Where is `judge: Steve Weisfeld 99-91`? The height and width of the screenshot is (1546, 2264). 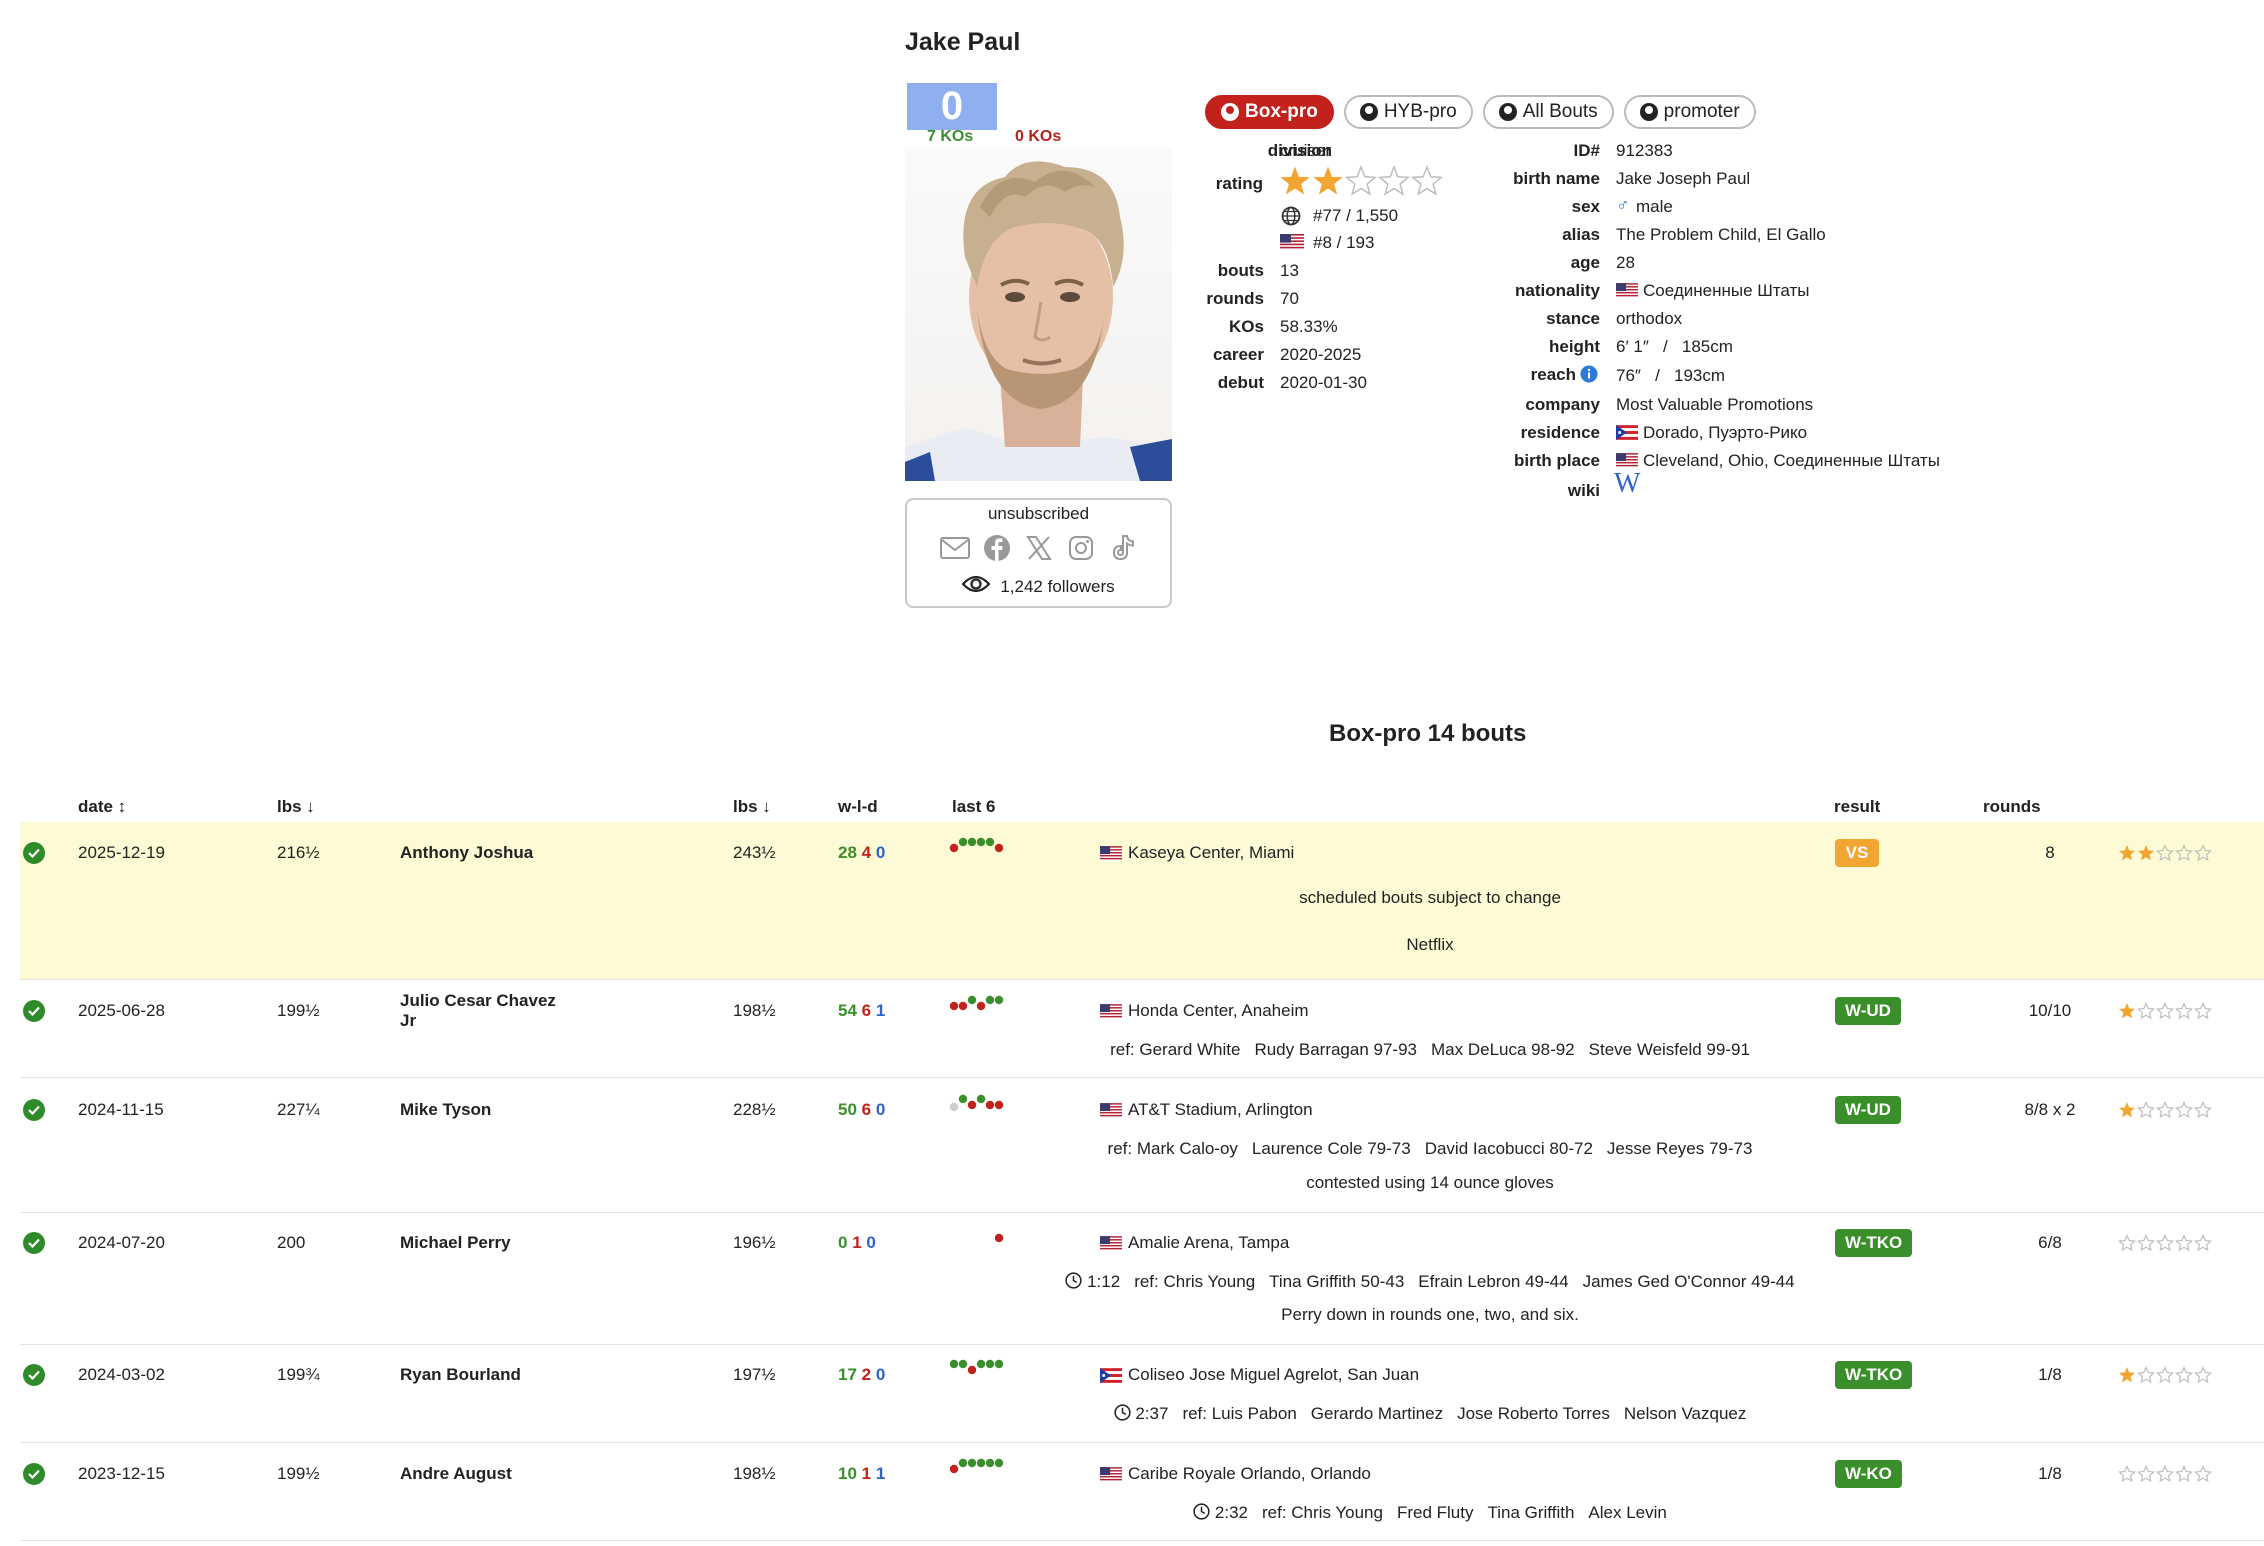
judge: Steve Weisfeld 99-91 is located at coordinates (1669, 1049).